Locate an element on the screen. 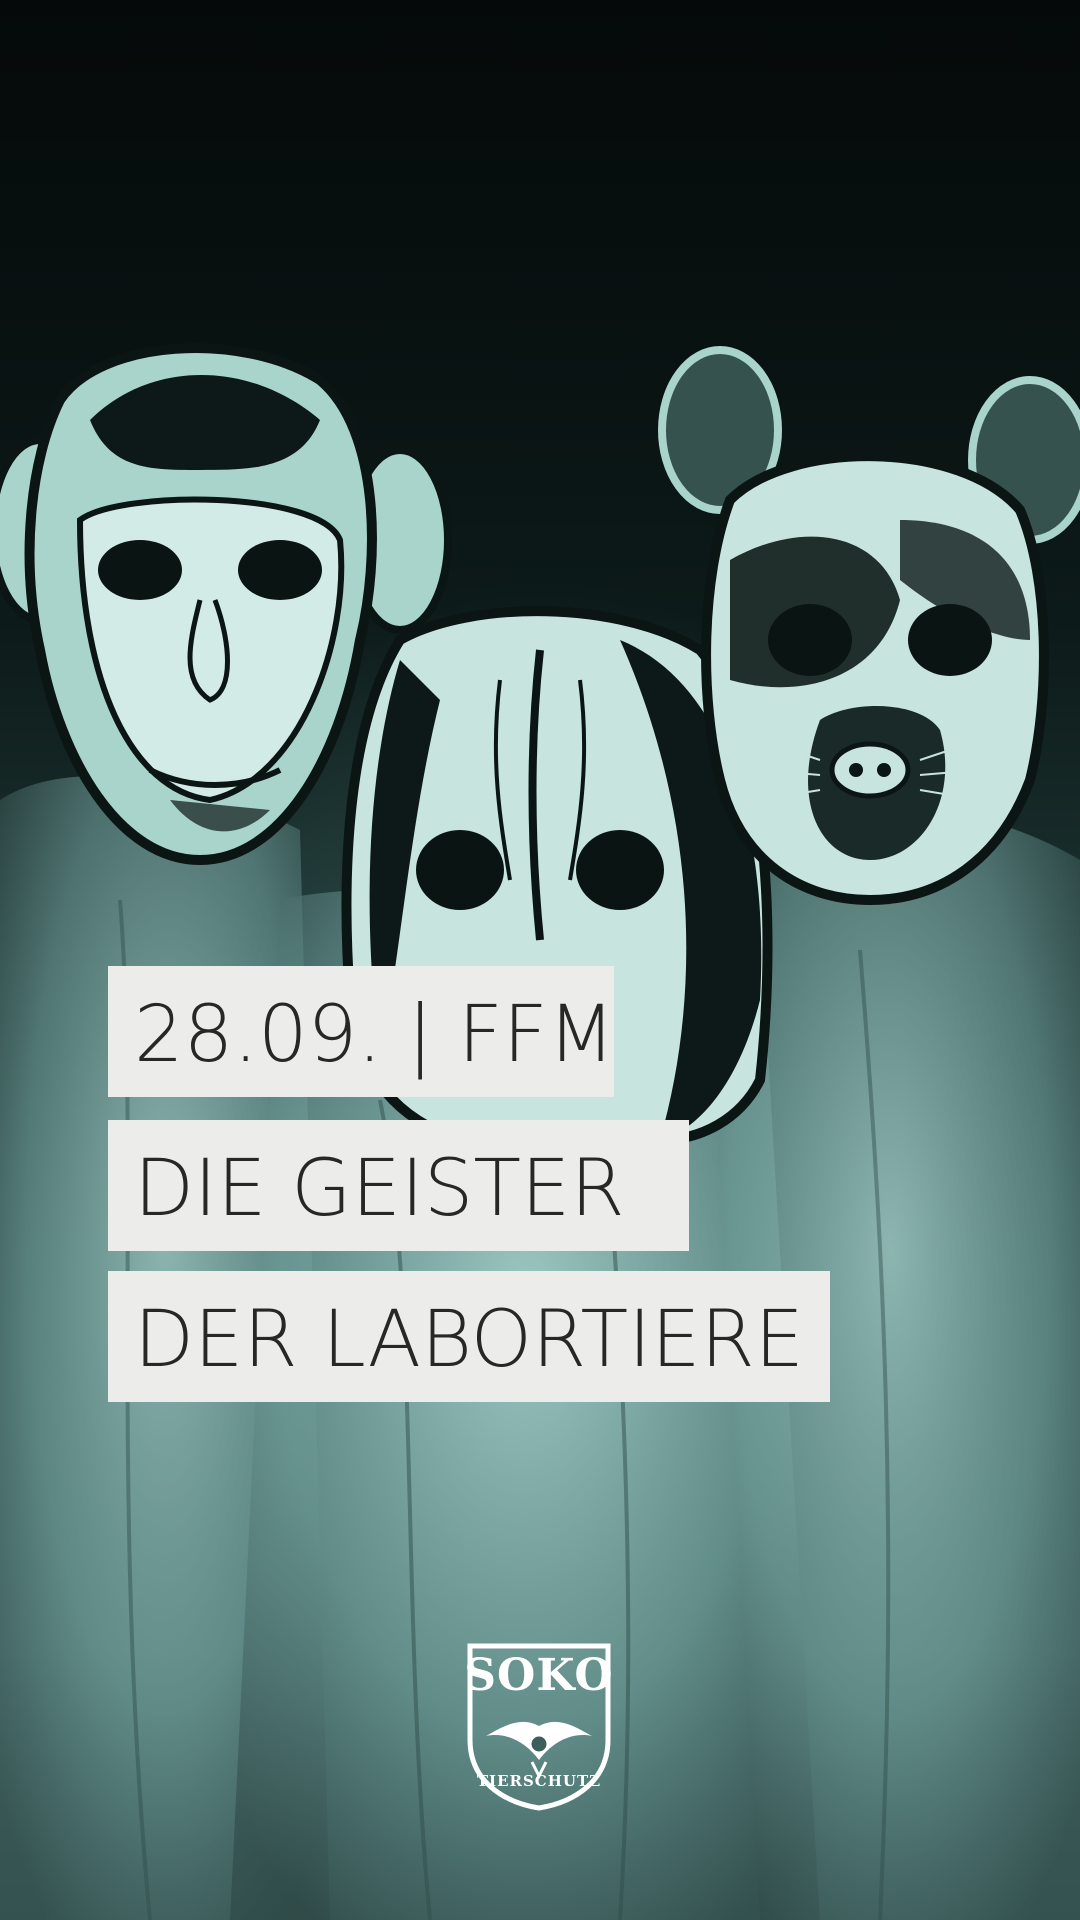  event-title-line2: DER LABORTIERE is located at coordinates (469, 1336).